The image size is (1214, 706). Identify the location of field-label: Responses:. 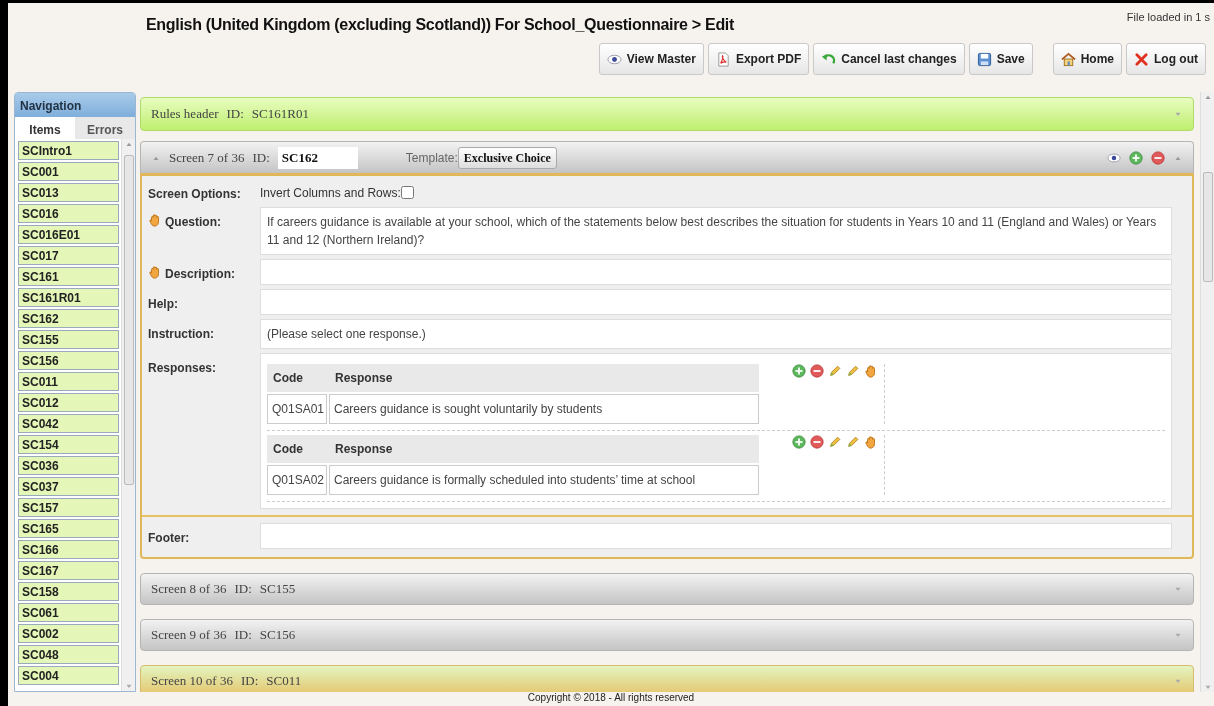
(182, 368).